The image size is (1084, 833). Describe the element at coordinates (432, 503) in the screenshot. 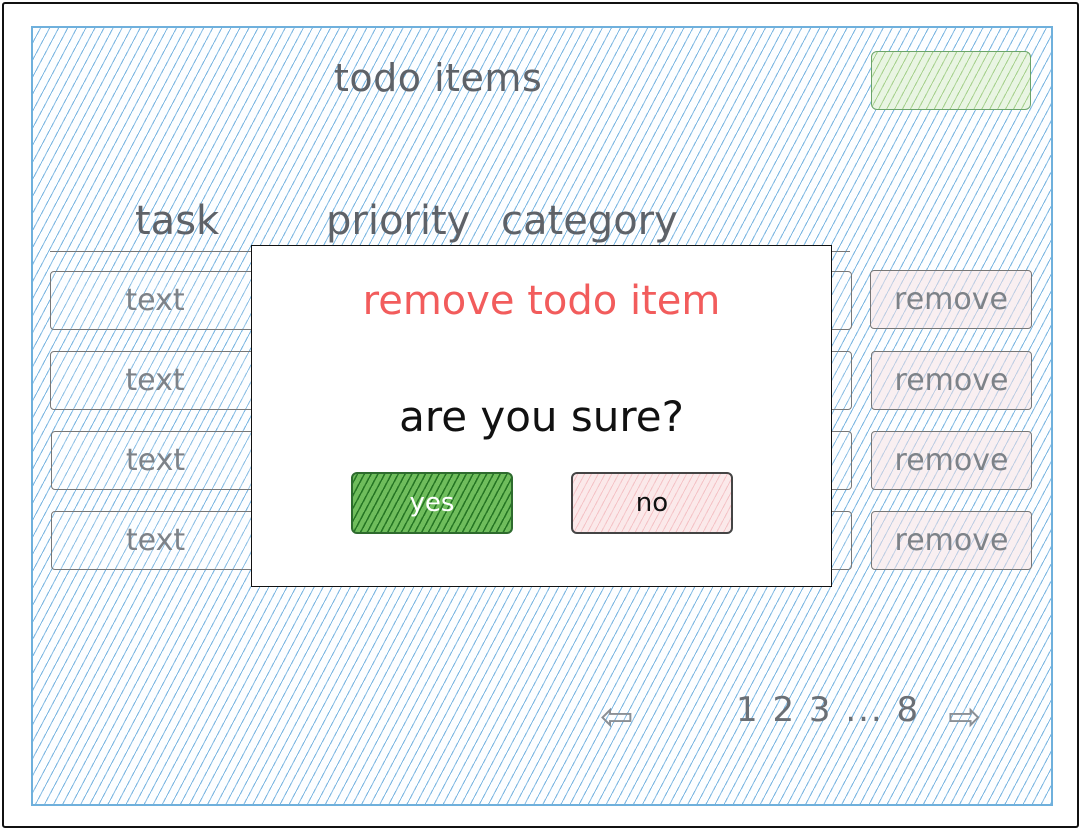

I see `yes-button: yes` at that location.